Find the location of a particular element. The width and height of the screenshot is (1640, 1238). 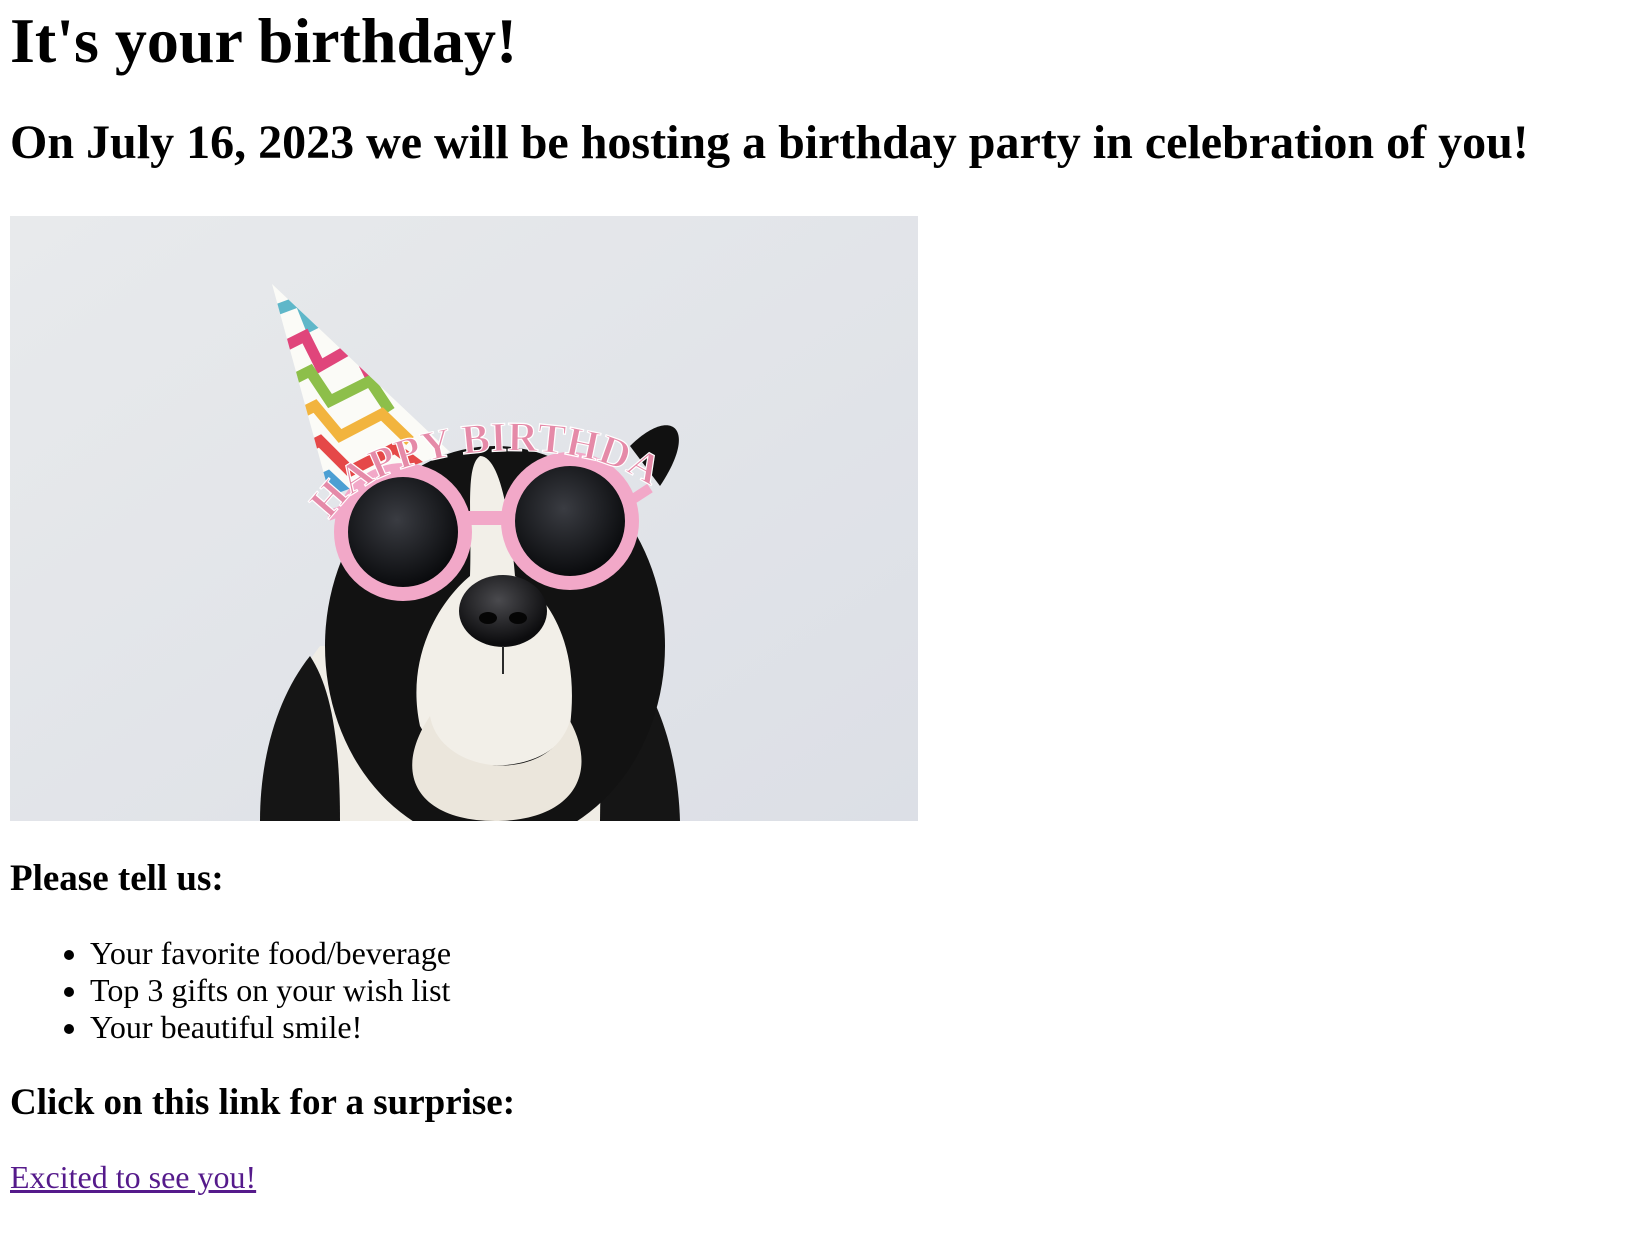

list-item: Top 3 gifts on your wish list is located at coordinates (865, 990).